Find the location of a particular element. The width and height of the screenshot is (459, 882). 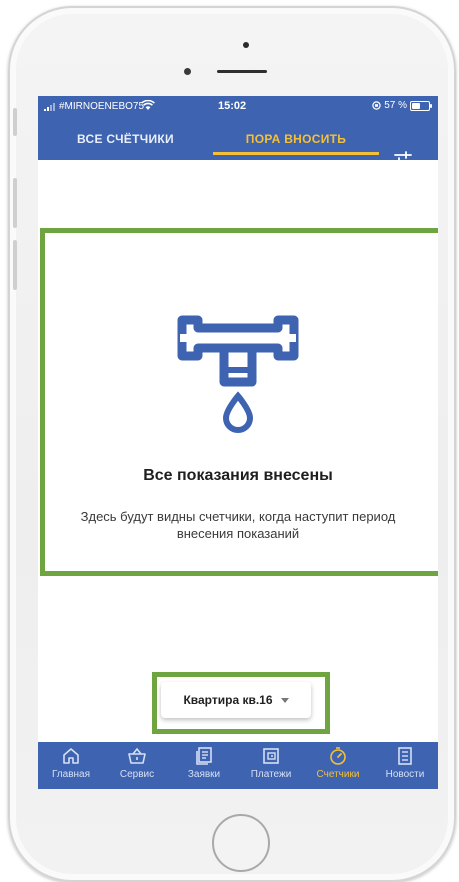

active-tab-indicator is located at coordinates (296, 153).